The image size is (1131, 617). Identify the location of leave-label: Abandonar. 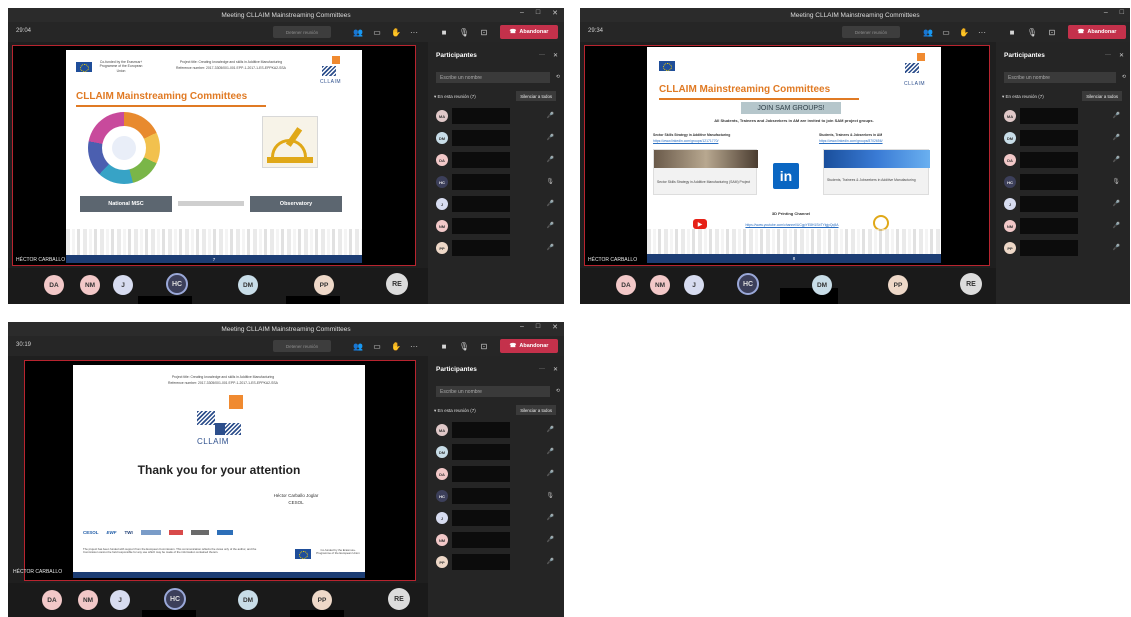
(1102, 32).